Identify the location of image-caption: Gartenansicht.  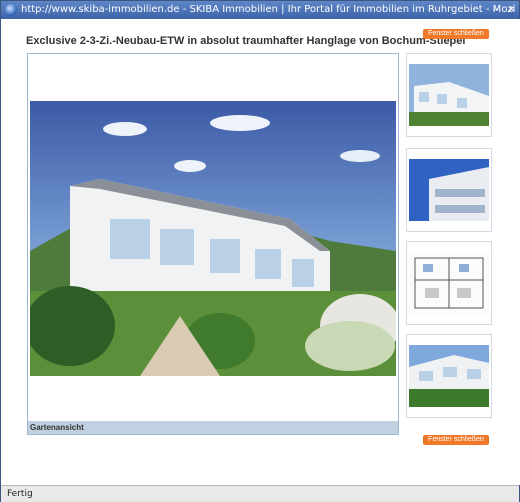
(213, 427).